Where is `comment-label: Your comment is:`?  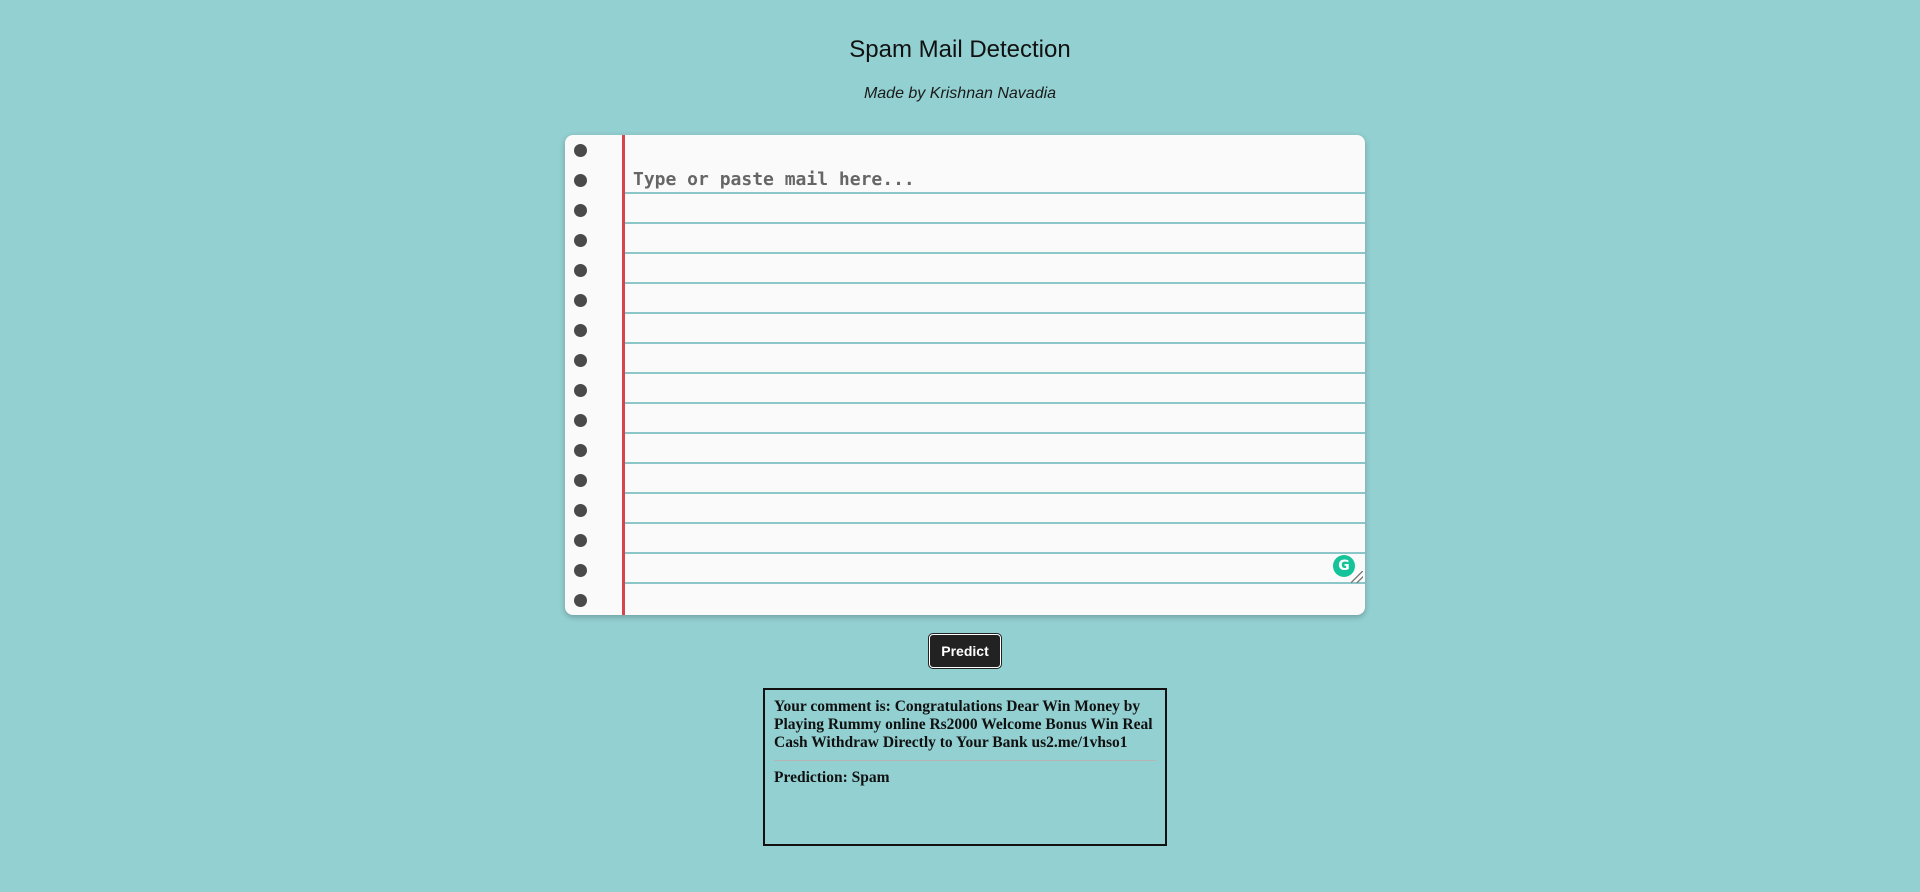 comment-label: Your comment is: is located at coordinates (832, 706).